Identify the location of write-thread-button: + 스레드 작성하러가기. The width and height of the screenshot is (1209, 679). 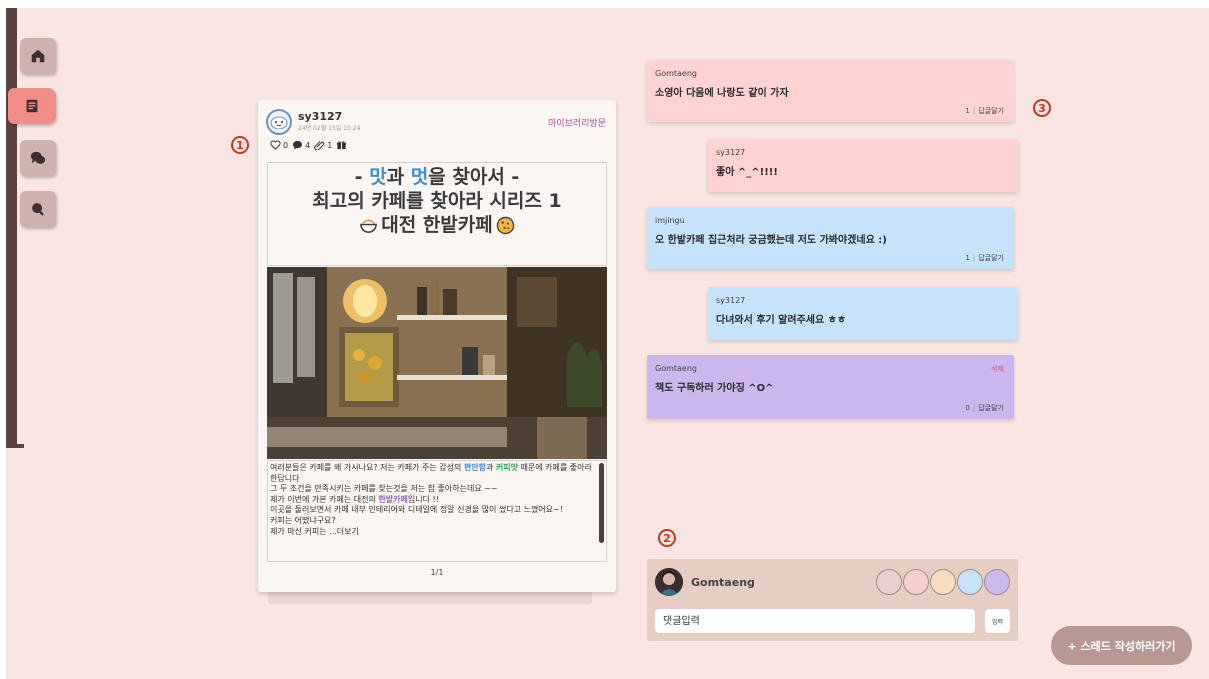
(1121, 645).